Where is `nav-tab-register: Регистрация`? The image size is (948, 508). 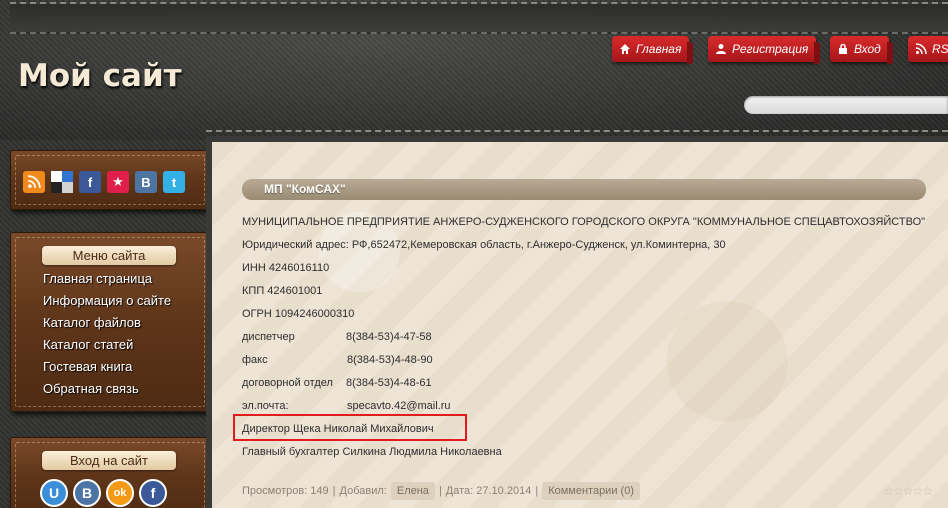
nav-tab-register: Регистрация is located at coordinates (764, 50).